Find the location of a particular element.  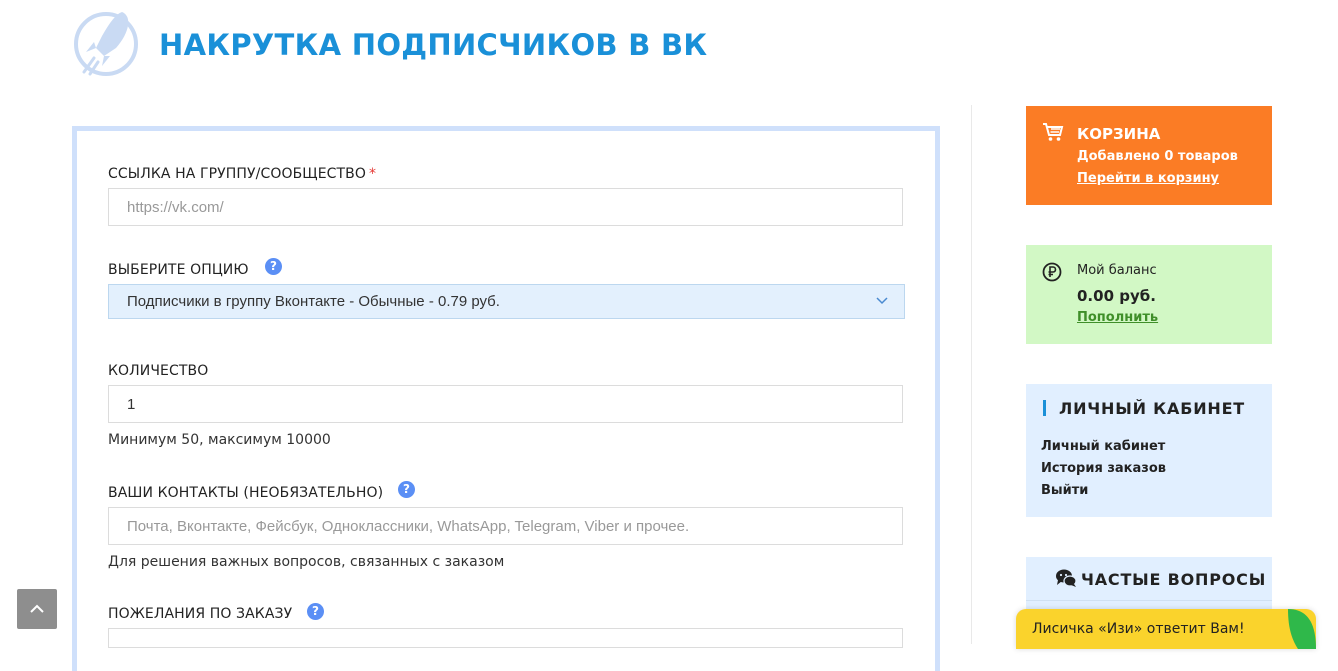

scroll-top-button is located at coordinates (37, 609).